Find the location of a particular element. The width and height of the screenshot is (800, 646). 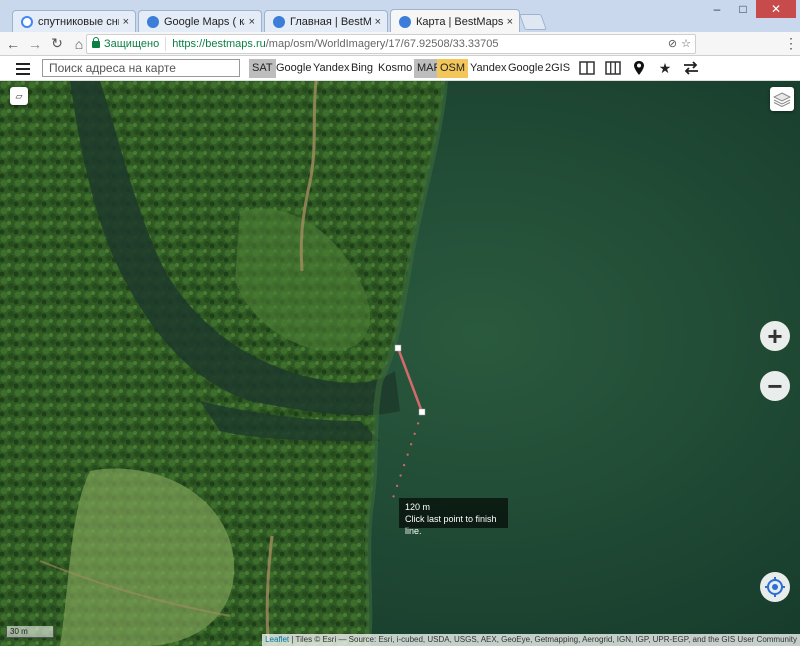

tab-title: Google Maps ( карты Go is located at coordinates (204, 21).